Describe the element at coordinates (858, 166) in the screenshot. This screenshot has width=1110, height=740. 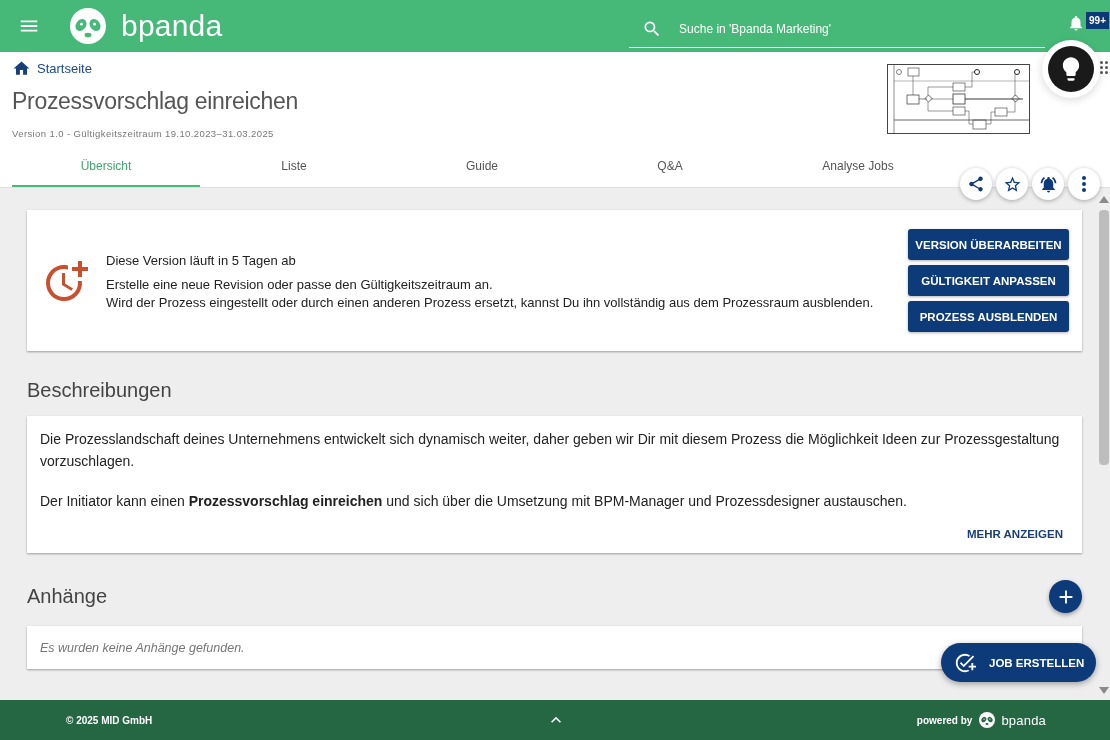
I see `tab: Analyse Jobs` at that location.